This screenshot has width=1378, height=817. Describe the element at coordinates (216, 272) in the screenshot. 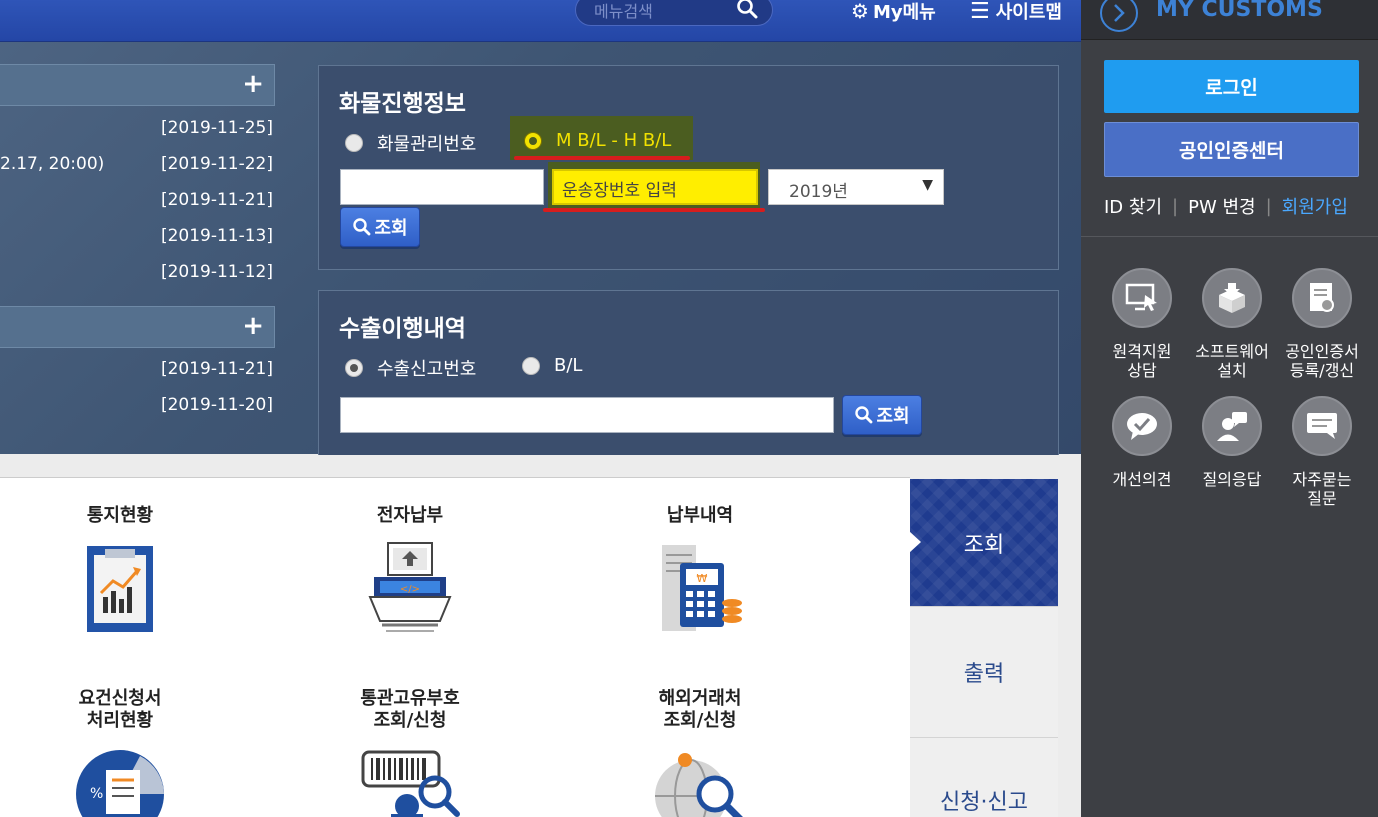

I see `list-item-date: [2019-11-12]` at that location.